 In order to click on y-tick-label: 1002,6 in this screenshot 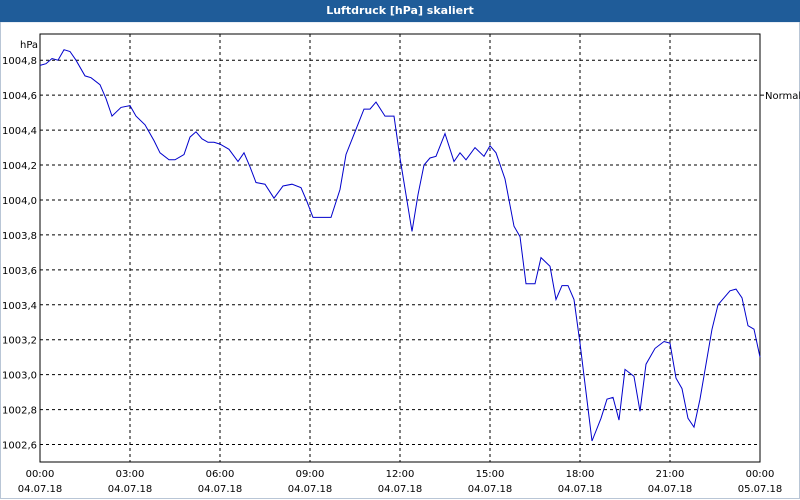, I will do `click(19, 446)`.